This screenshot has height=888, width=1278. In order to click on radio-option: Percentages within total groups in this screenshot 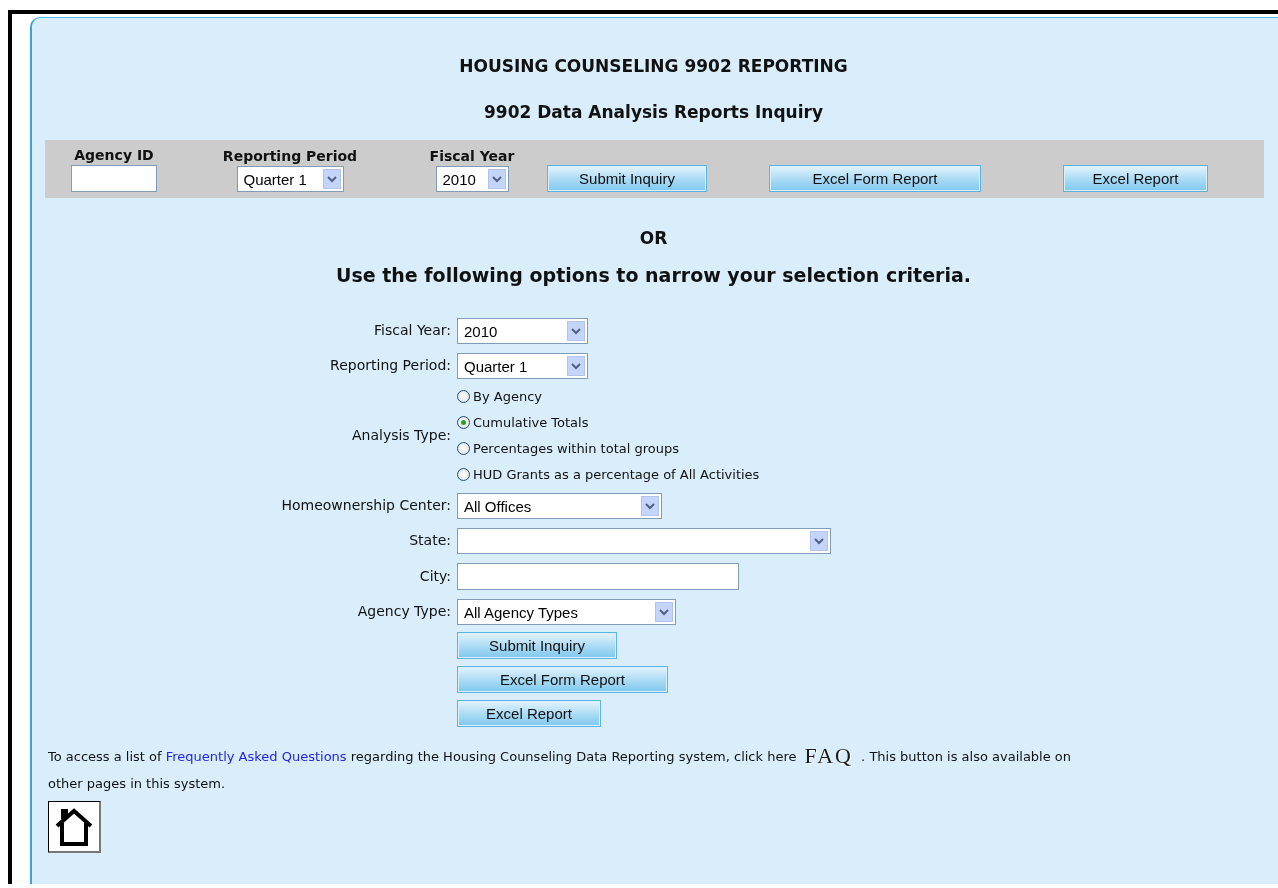, I will do `click(859, 448)`.